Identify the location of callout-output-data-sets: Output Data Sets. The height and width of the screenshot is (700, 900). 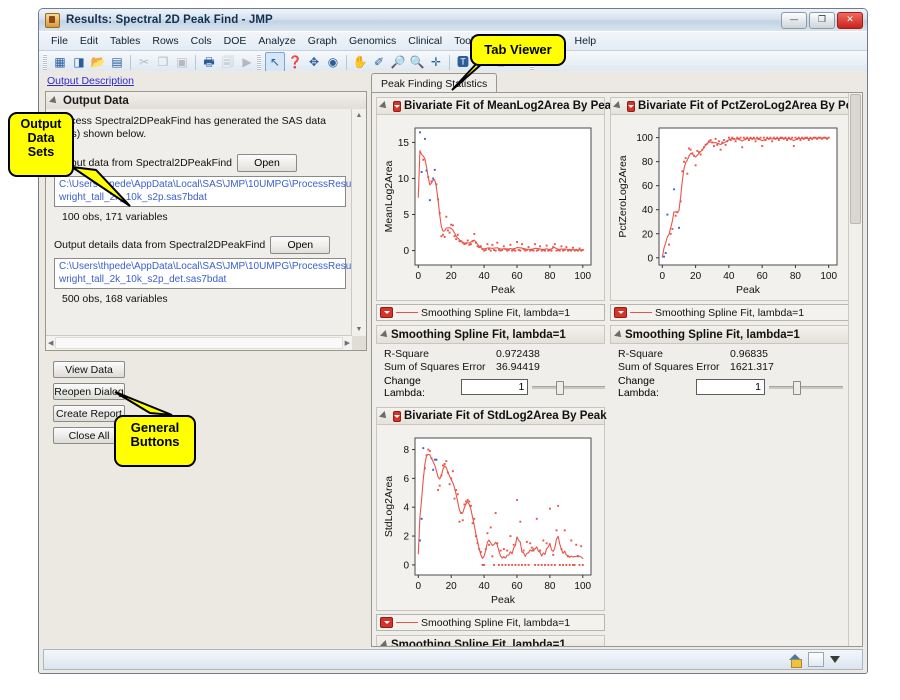
(41, 144).